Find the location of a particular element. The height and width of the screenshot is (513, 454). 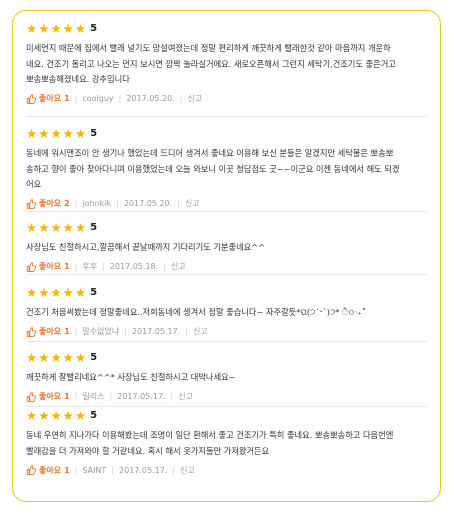

review-line: 사장님도 친절하시고,깔끔해서 끝날때까지 기다리기도 기분좋네요^^ is located at coordinates (146, 247).